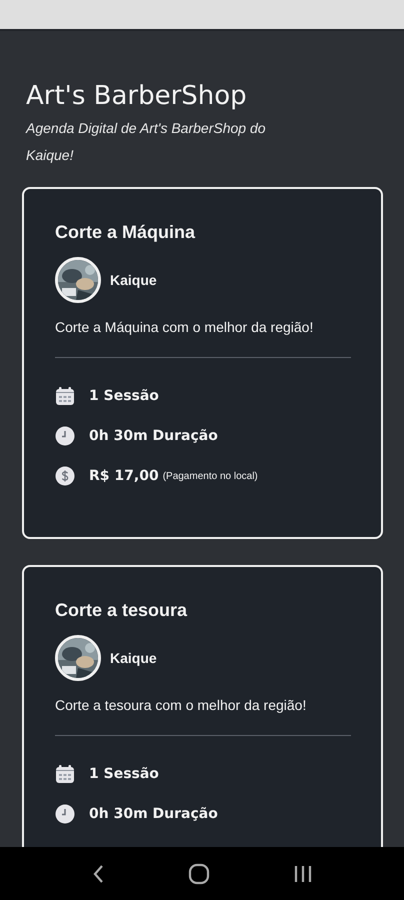 The height and width of the screenshot is (900, 404). Describe the element at coordinates (125, 232) in the screenshot. I see `service-title: Corte a Máquina` at that location.